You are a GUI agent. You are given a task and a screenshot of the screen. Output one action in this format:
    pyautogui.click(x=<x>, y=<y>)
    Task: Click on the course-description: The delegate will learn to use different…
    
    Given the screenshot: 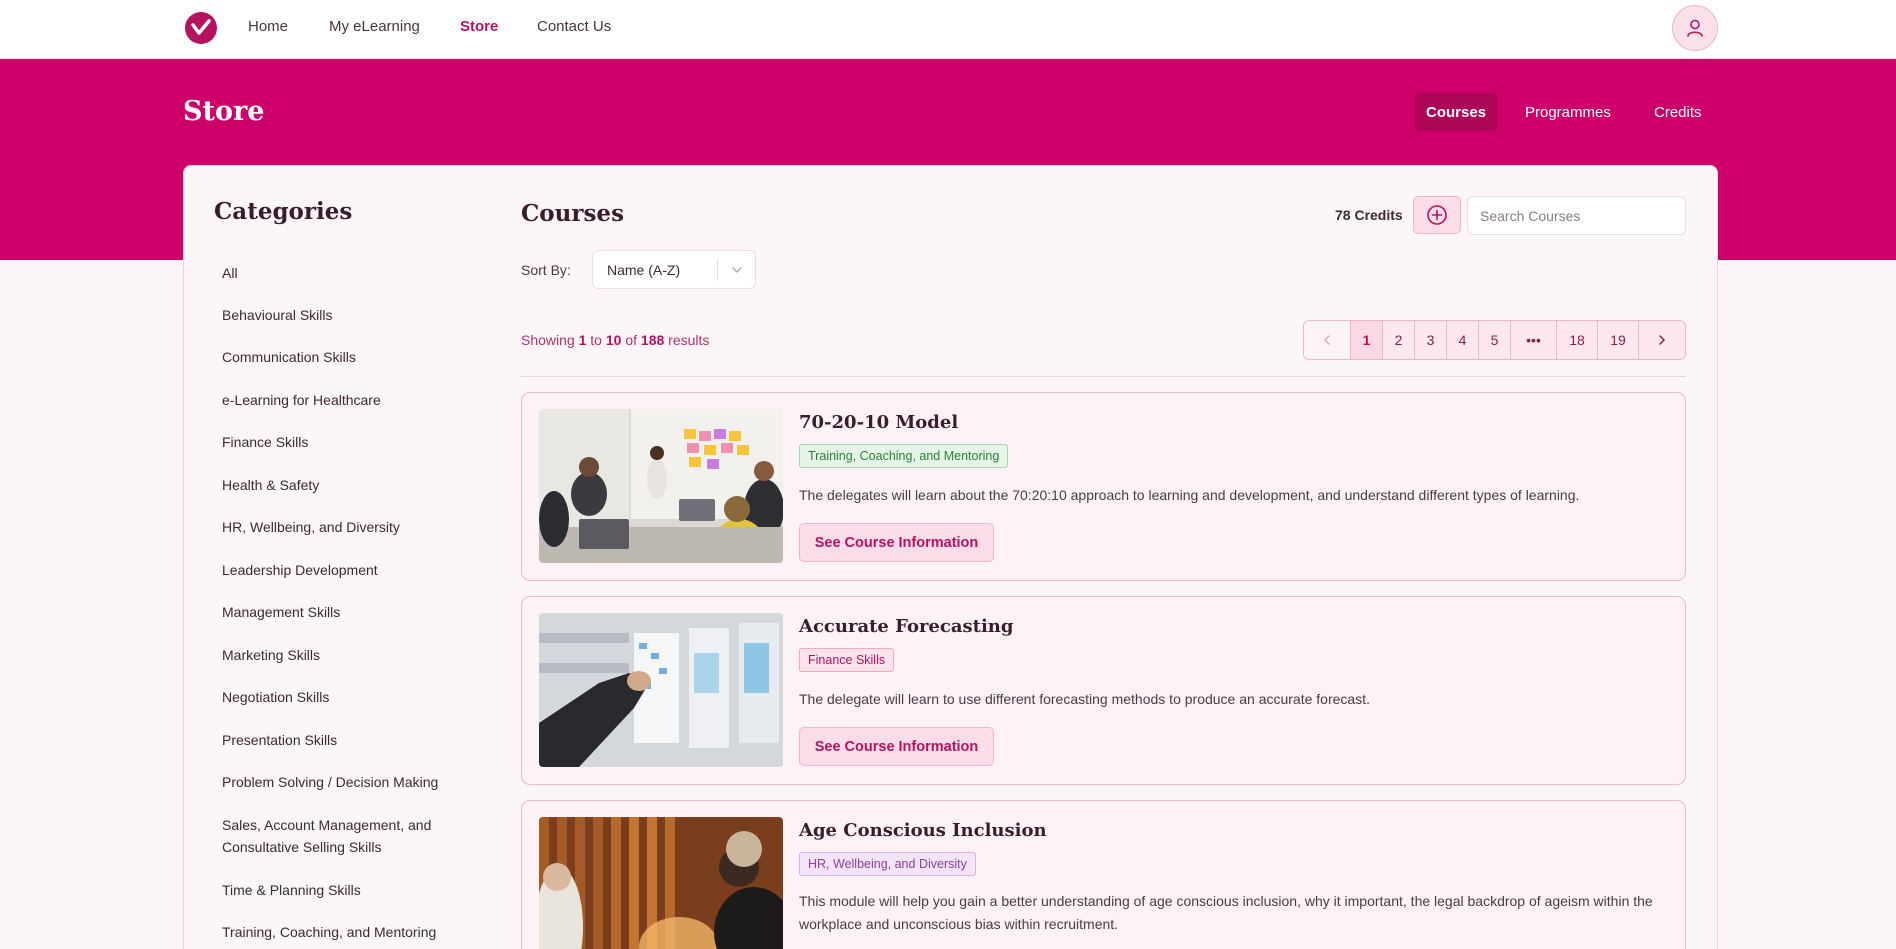 What is the action you would take?
    pyautogui.click(x=1084, y=699)
    